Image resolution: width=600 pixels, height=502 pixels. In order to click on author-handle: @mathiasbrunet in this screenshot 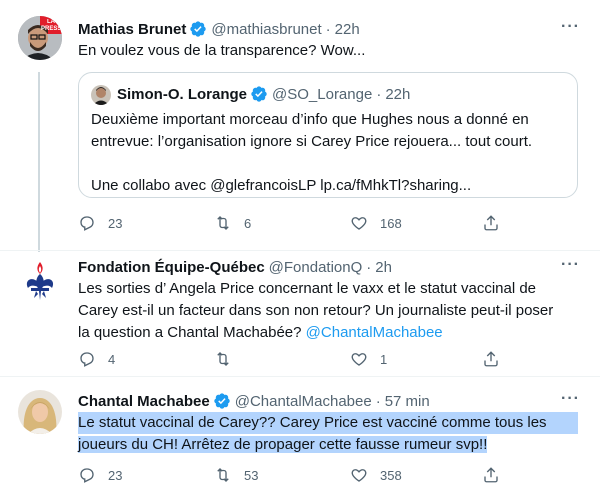, I will do `click(266, 29)`.